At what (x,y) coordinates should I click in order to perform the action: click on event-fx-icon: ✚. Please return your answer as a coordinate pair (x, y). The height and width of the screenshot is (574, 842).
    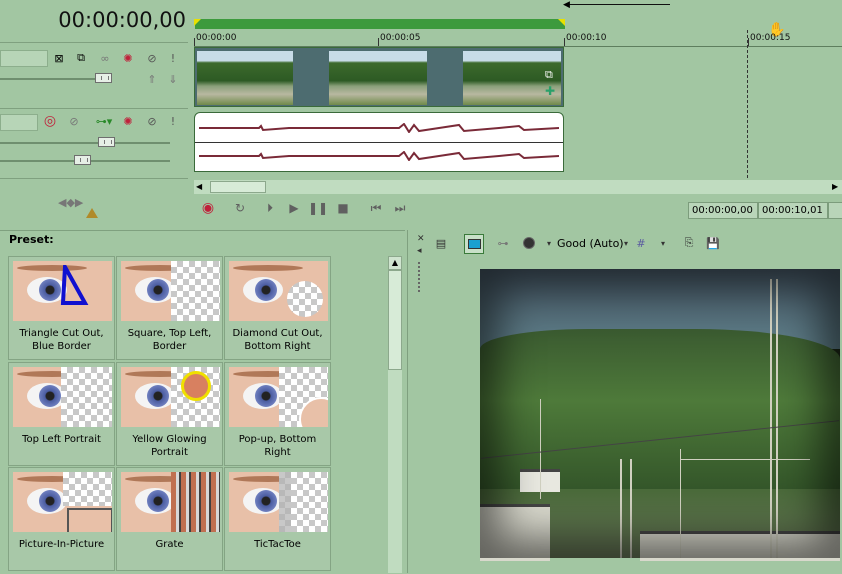
    Looking at the image, I should click on (550, 91).